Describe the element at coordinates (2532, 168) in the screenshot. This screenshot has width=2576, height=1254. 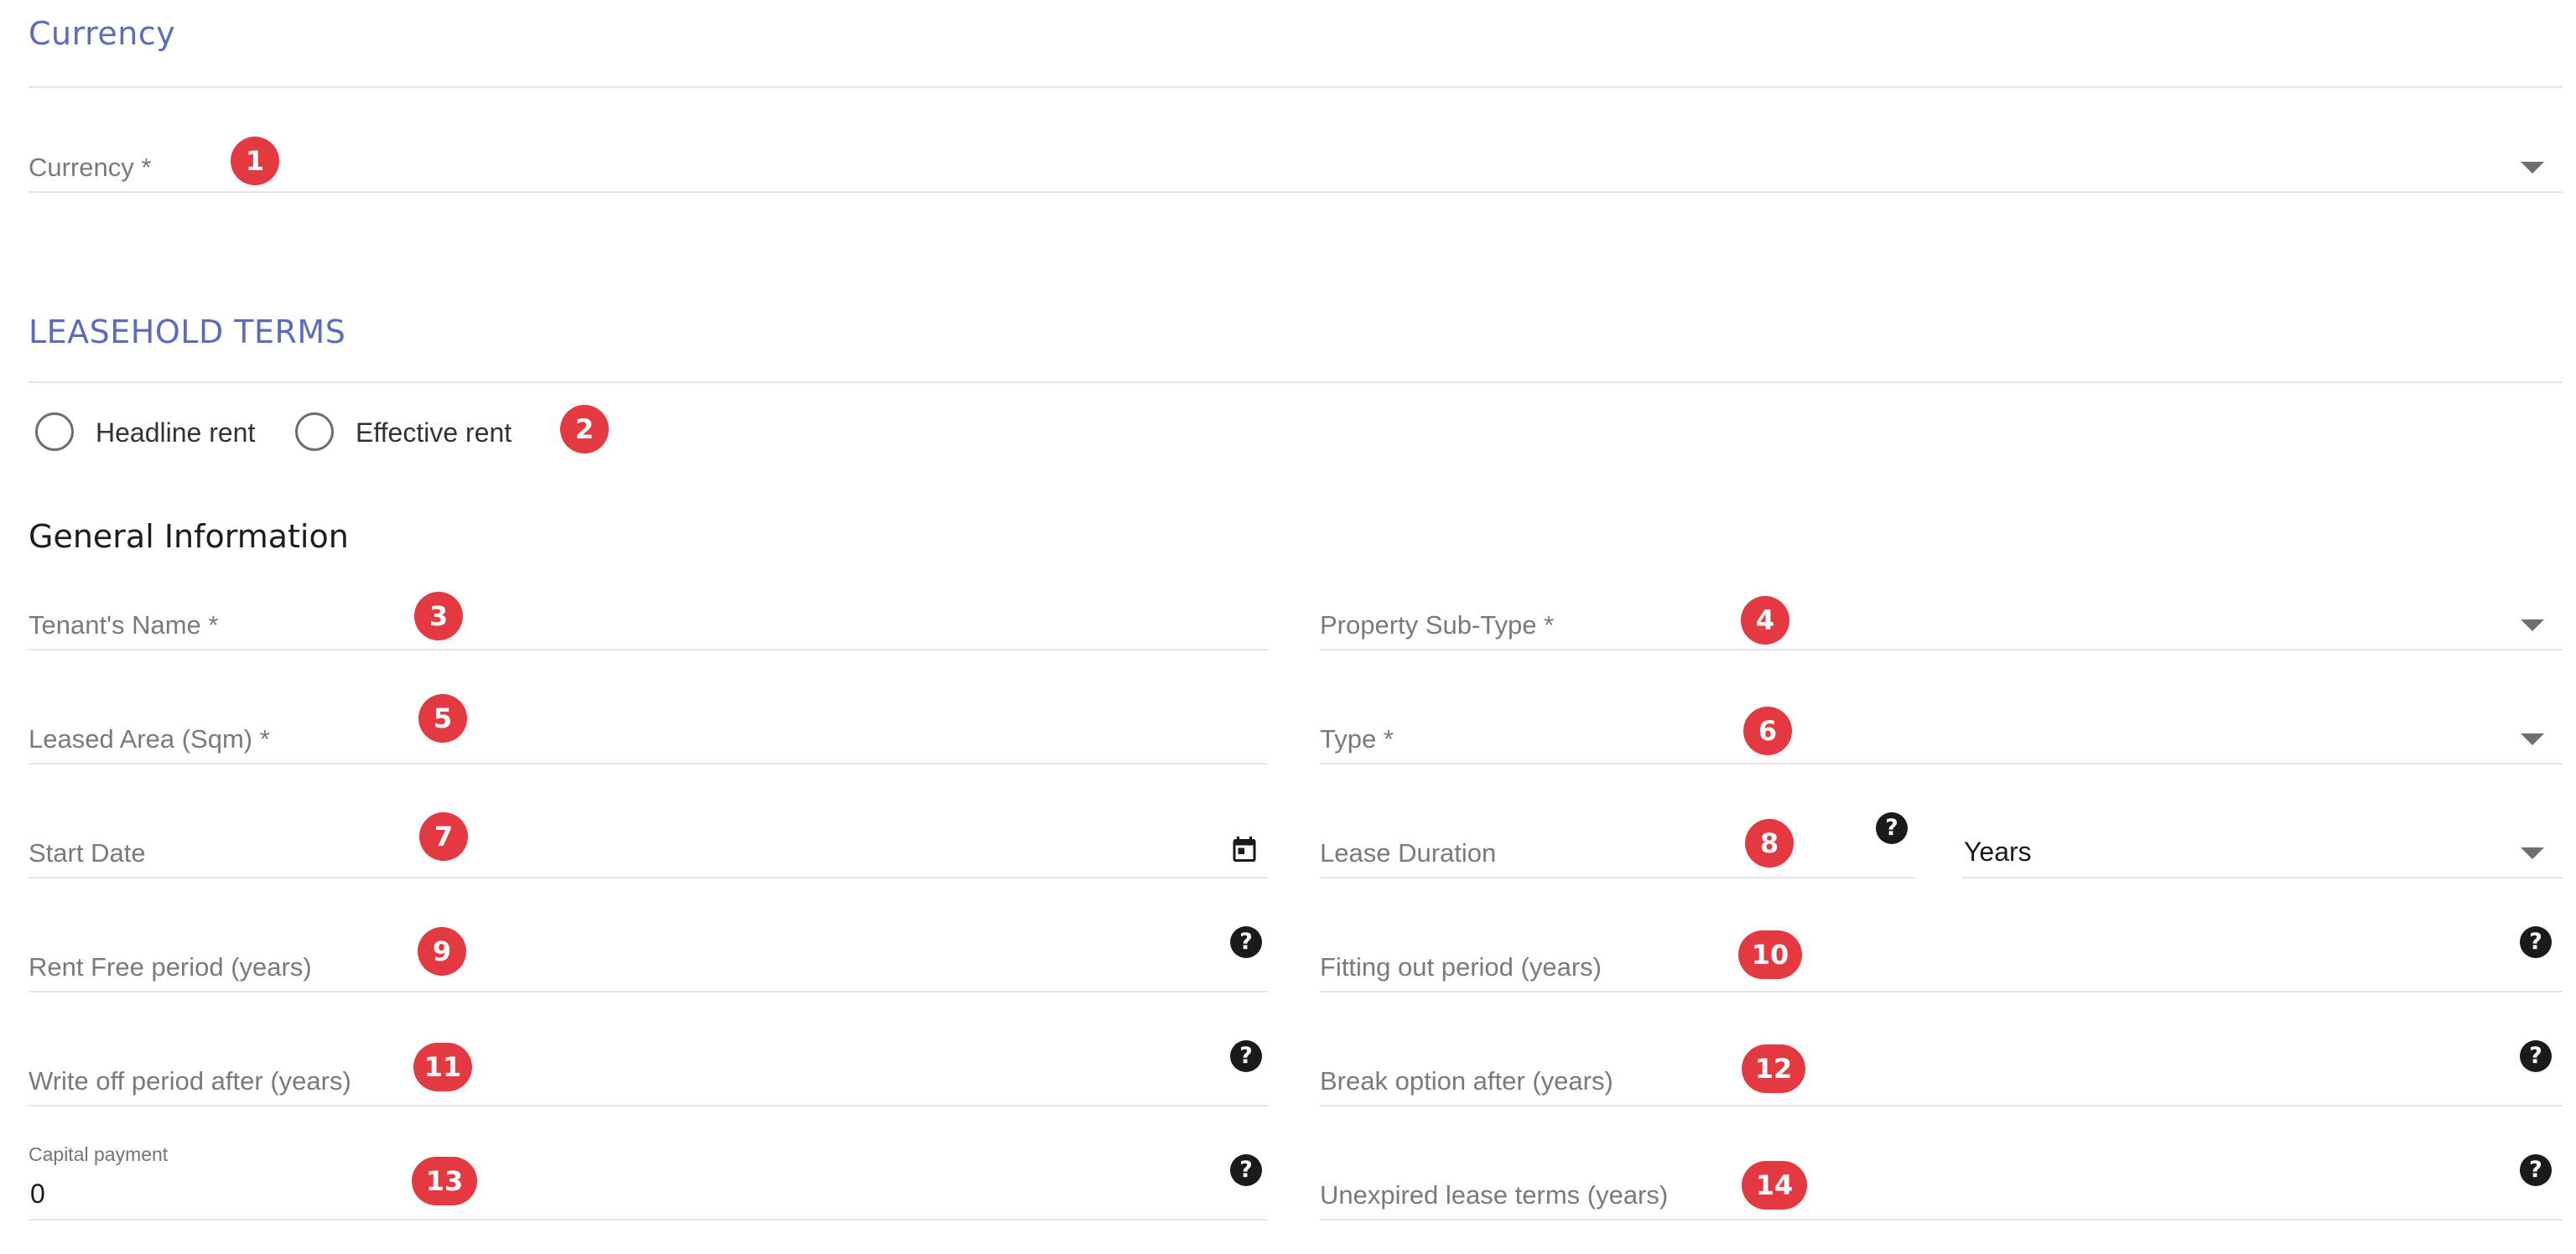
I see `currency-dropdown-icon` at that location.